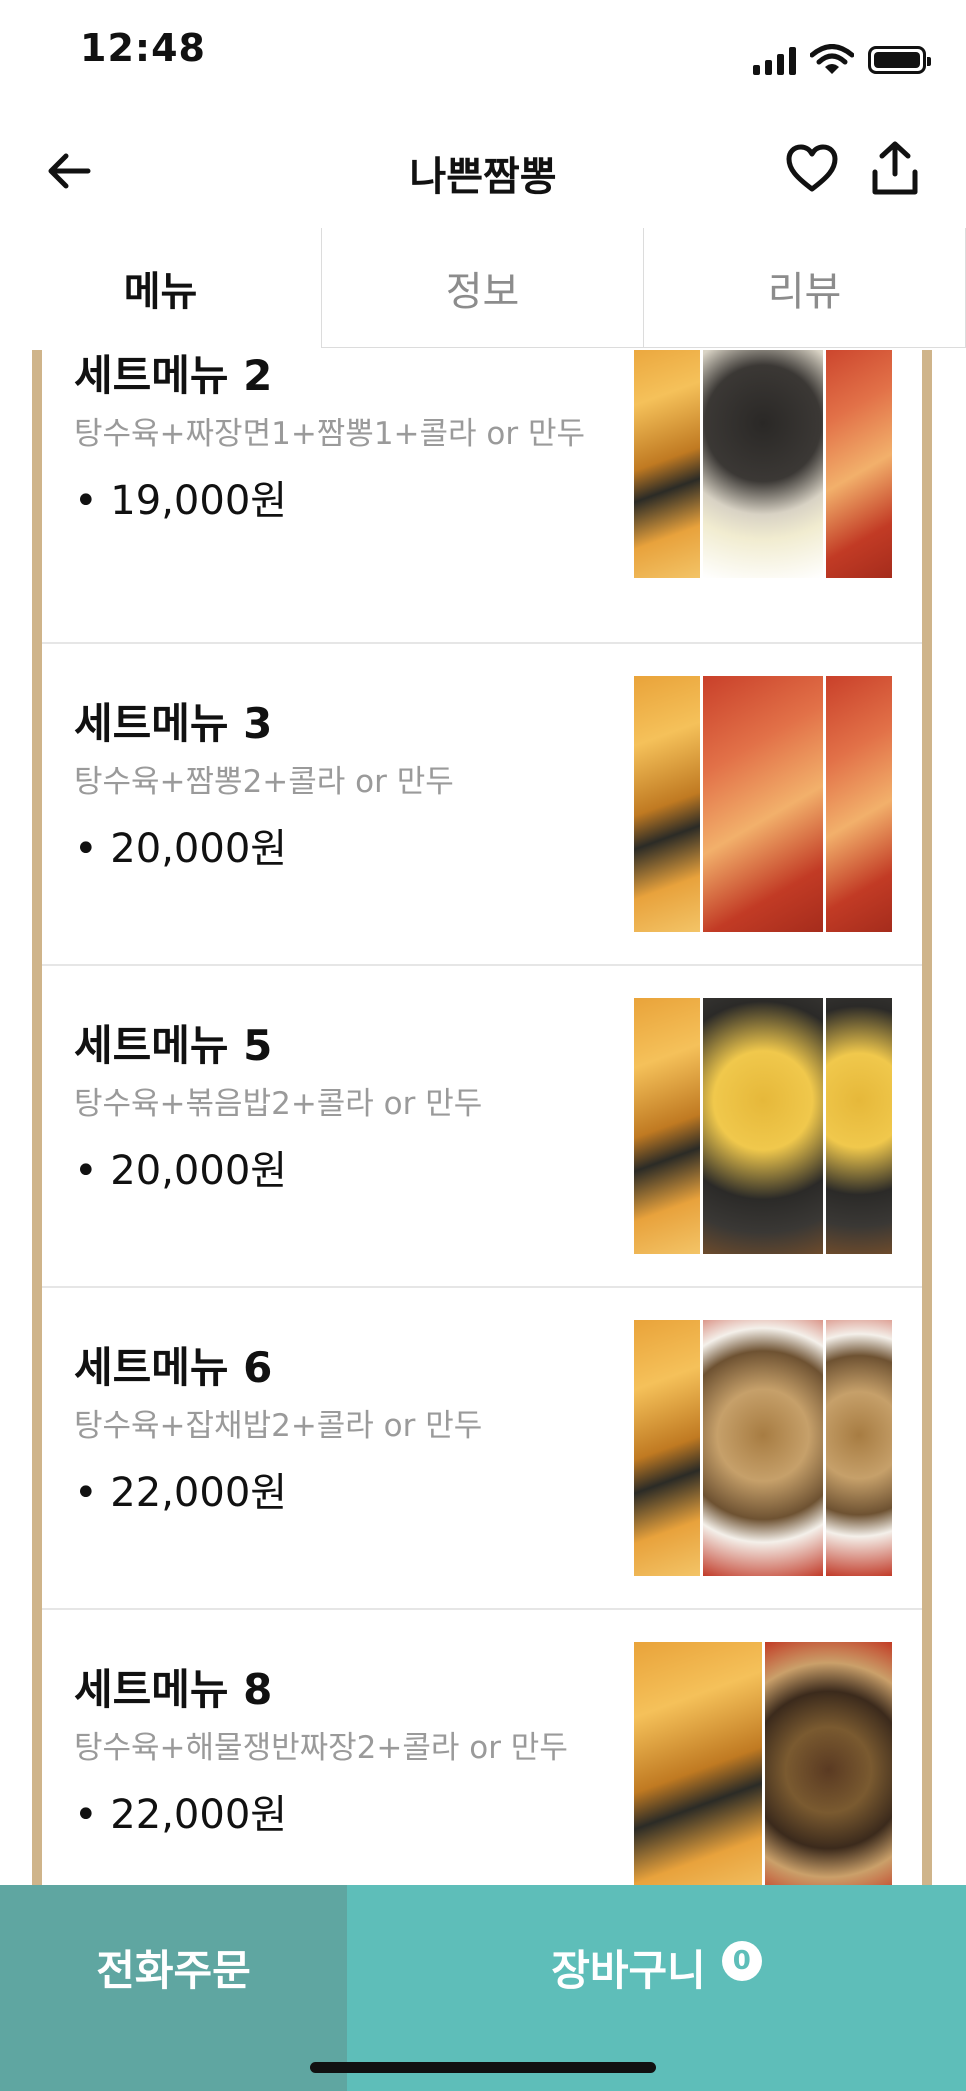 The width and height of the screenshot is (966, 2091). Describe the element at coordinates (482, 497) in the screenshot. I see `menu-item: 세트메뉴 2 탕수육+짜장면1+짬뽕1+콜라 or 만두 • 19,000원` at that location.